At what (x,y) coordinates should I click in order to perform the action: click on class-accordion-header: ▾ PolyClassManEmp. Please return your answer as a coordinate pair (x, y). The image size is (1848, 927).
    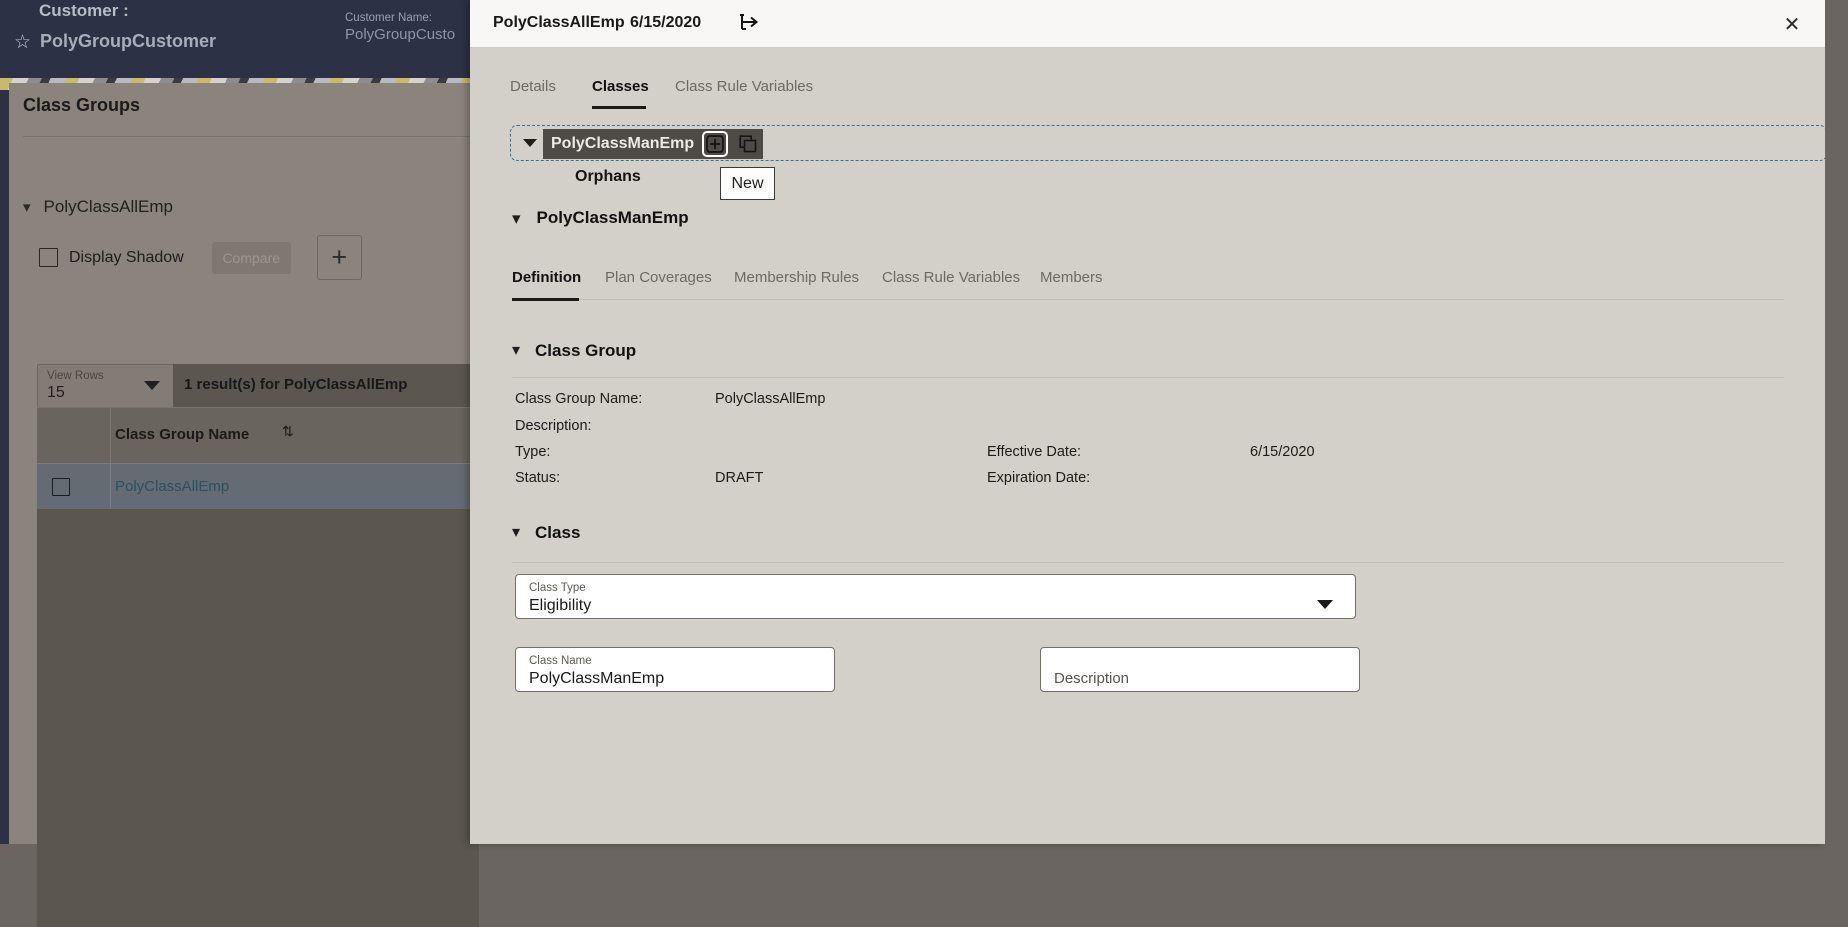
    Looking at the image, I should click on (600, 218).